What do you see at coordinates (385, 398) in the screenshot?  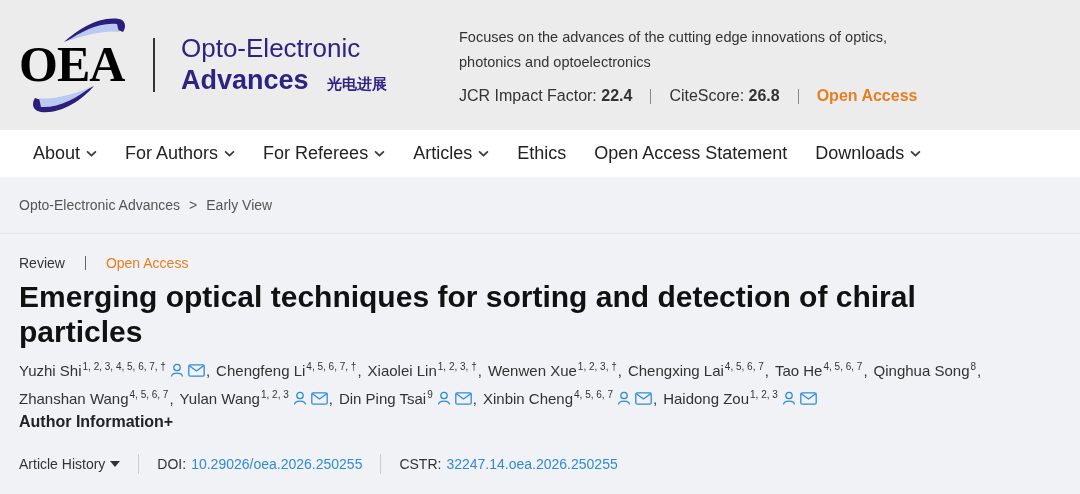 I see `author-name: Din Ping Tsai$^{9}$` at bounding box center [385, 398].